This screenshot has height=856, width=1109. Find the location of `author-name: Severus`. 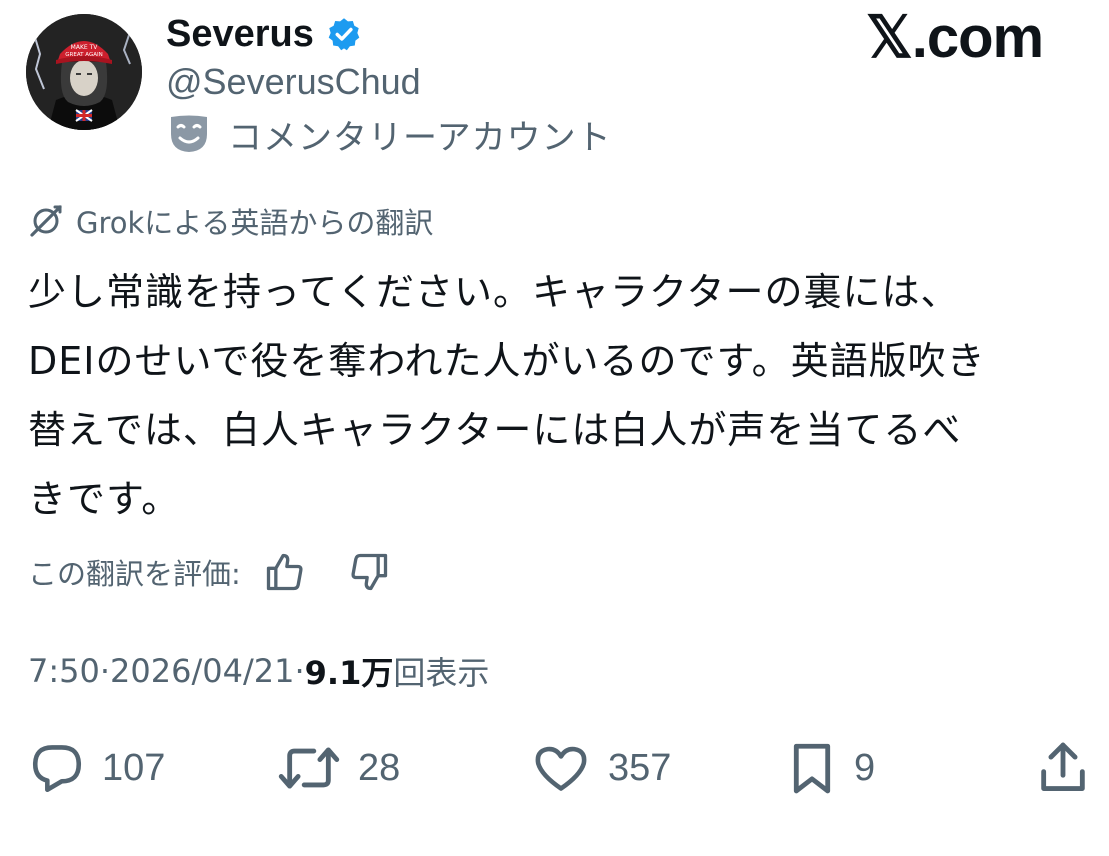

author-name: Severus is located at coordinates (240, 34).